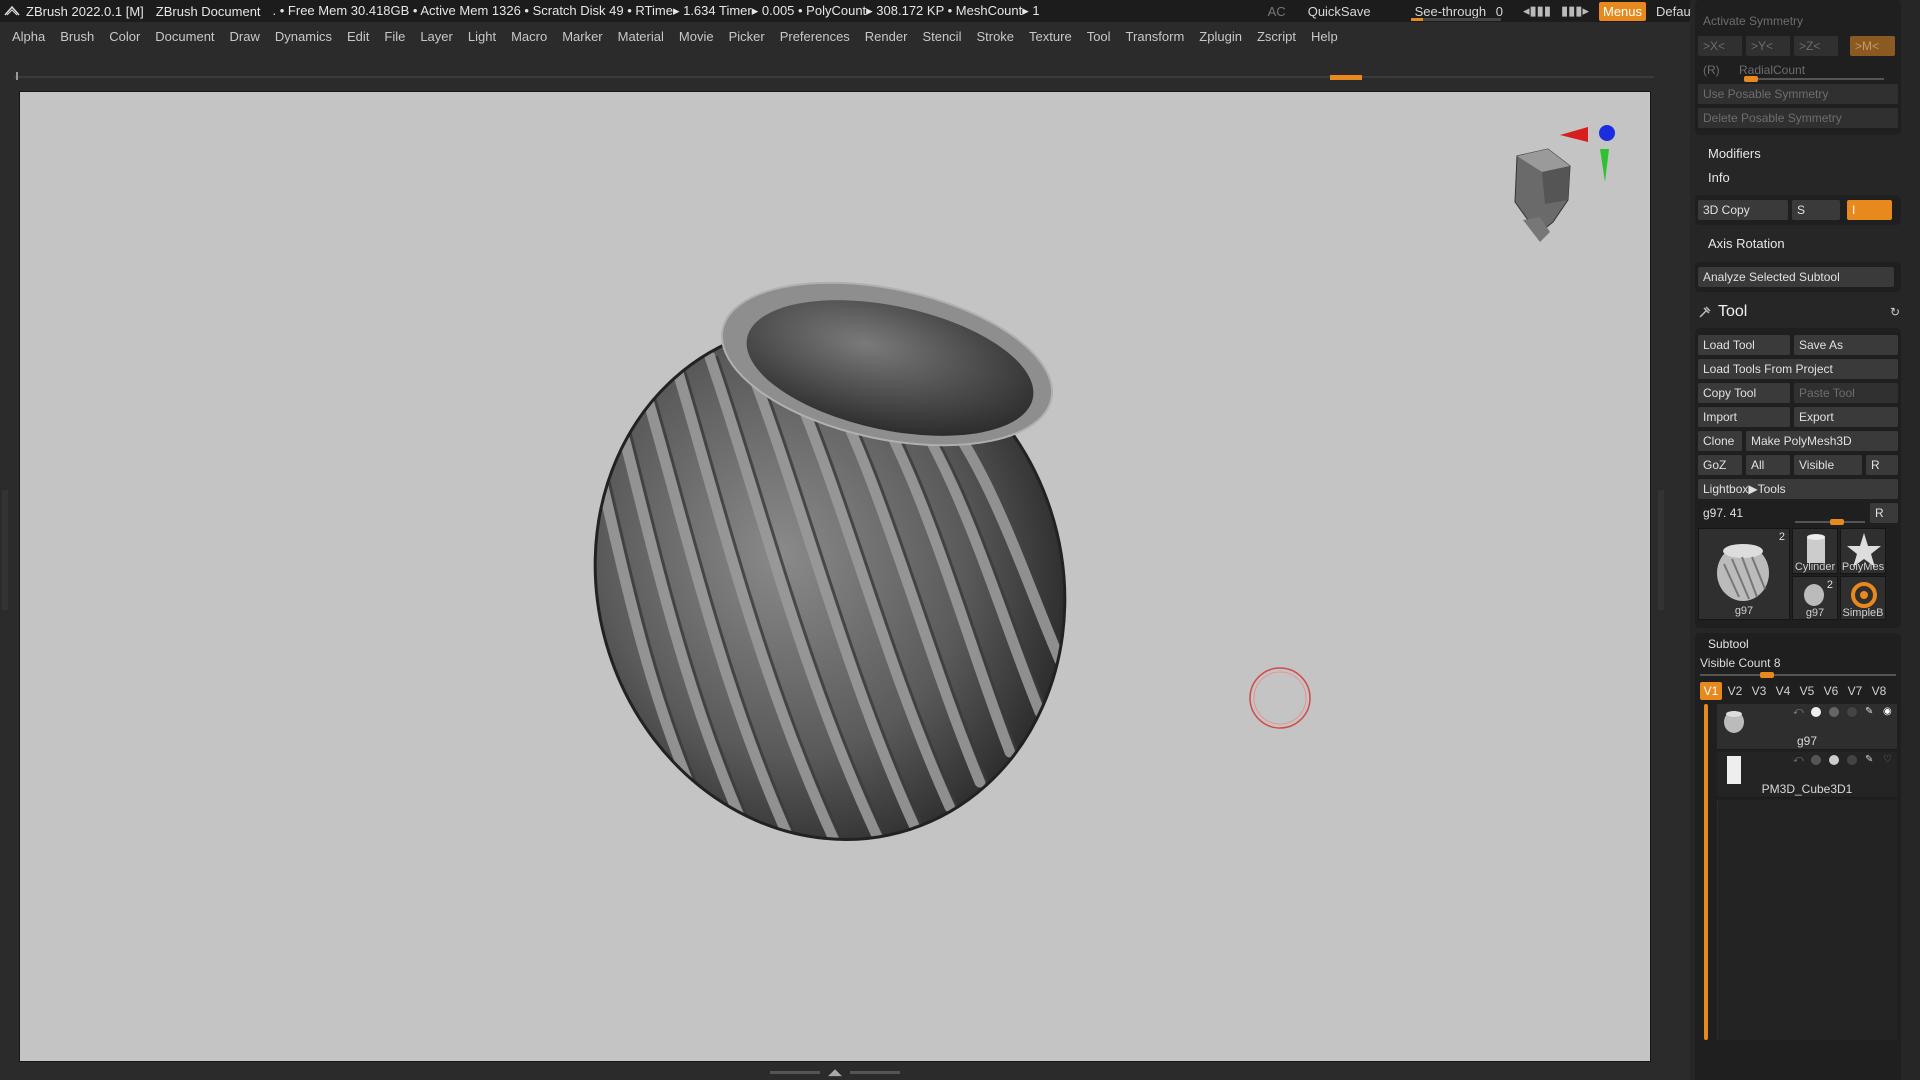  What do you see at coordinates (1220, 36) in the screenshot?
I see `menu-zplugin: Zplugin` at bounding box center [1220, 36].